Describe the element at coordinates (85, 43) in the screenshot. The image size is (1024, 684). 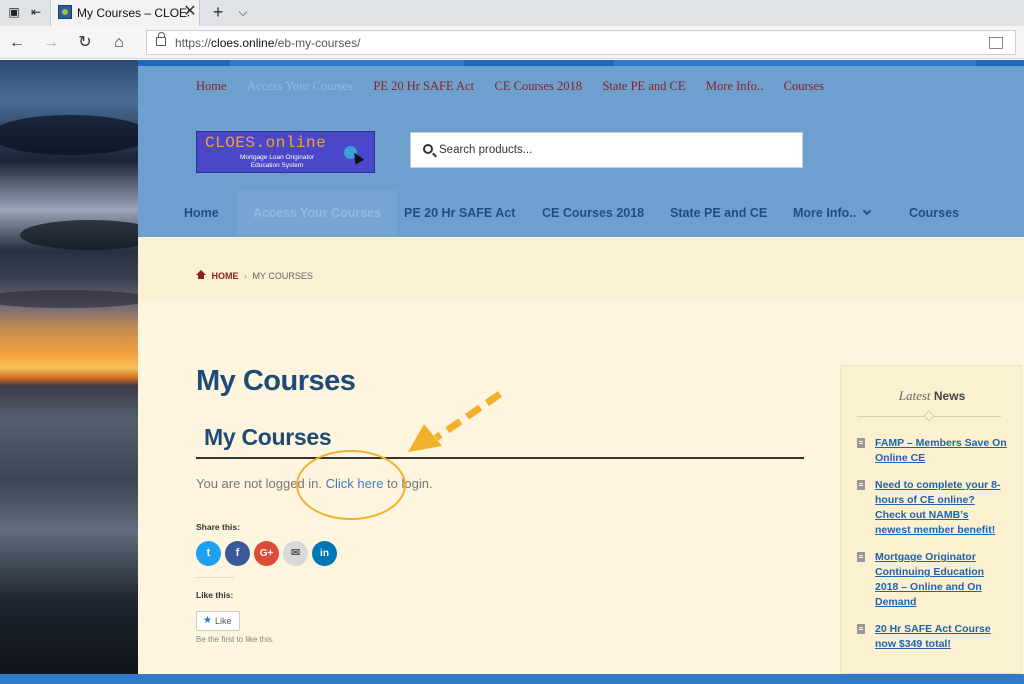
I see `refresh-icon: ↻` at that location.